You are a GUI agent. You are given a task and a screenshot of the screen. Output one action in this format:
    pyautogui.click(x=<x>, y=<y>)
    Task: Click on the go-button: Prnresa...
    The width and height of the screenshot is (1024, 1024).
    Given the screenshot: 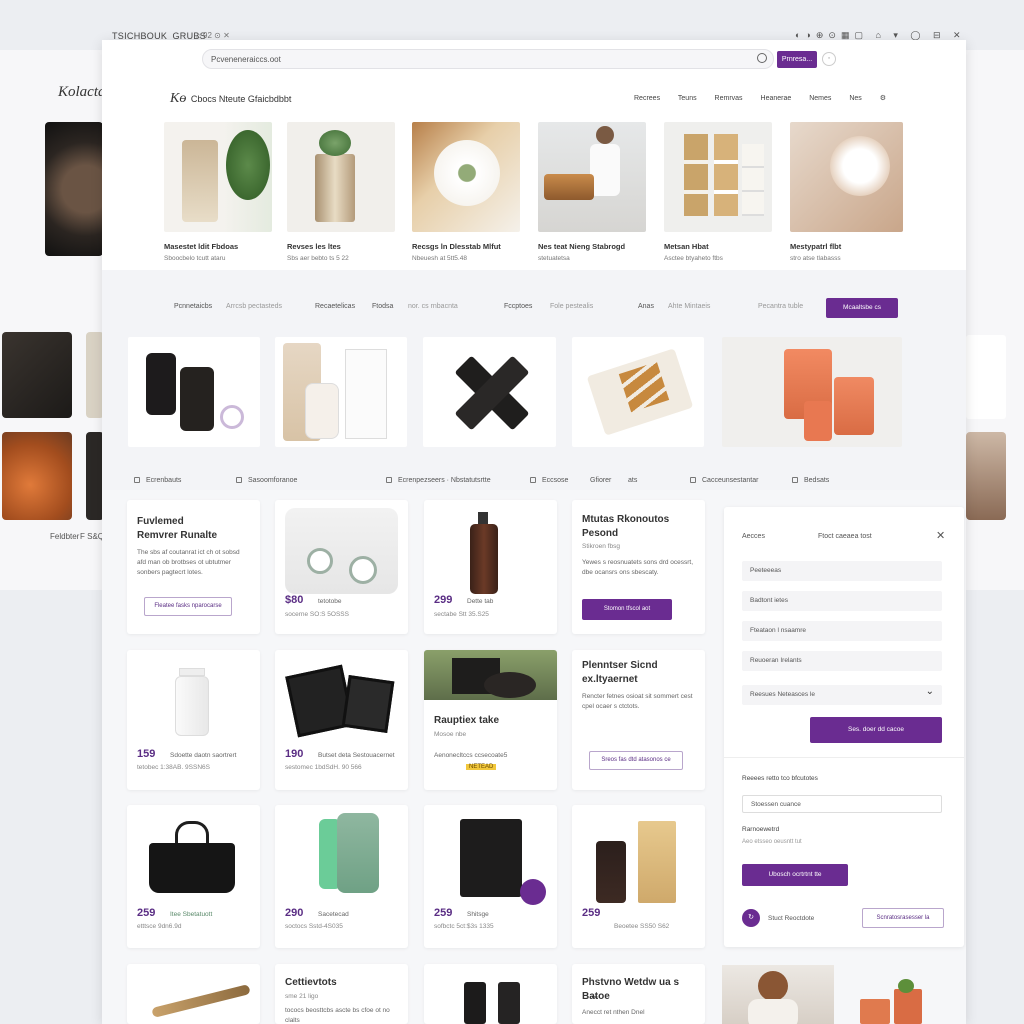 What is the action you would take?
    pyautogui.click(x=797, y=59)
    